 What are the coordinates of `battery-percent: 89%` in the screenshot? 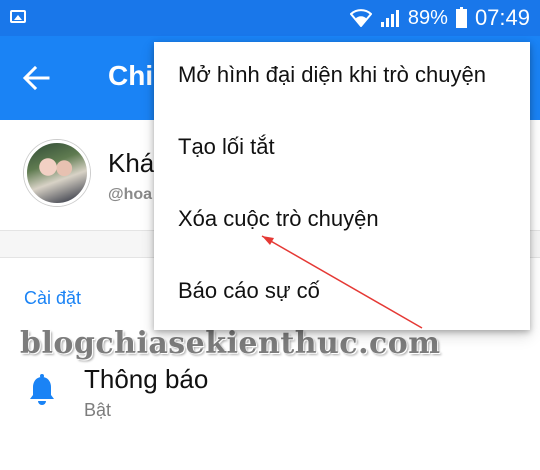 It's located at (427, 17).